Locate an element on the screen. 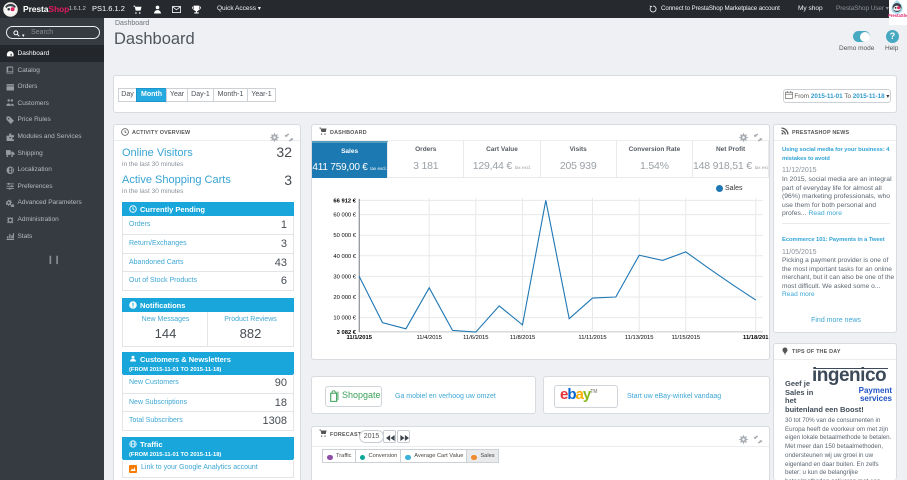 This screenshot has width=907, height=480. svg-text: 40 000 € is located at coordinates (344, 257).